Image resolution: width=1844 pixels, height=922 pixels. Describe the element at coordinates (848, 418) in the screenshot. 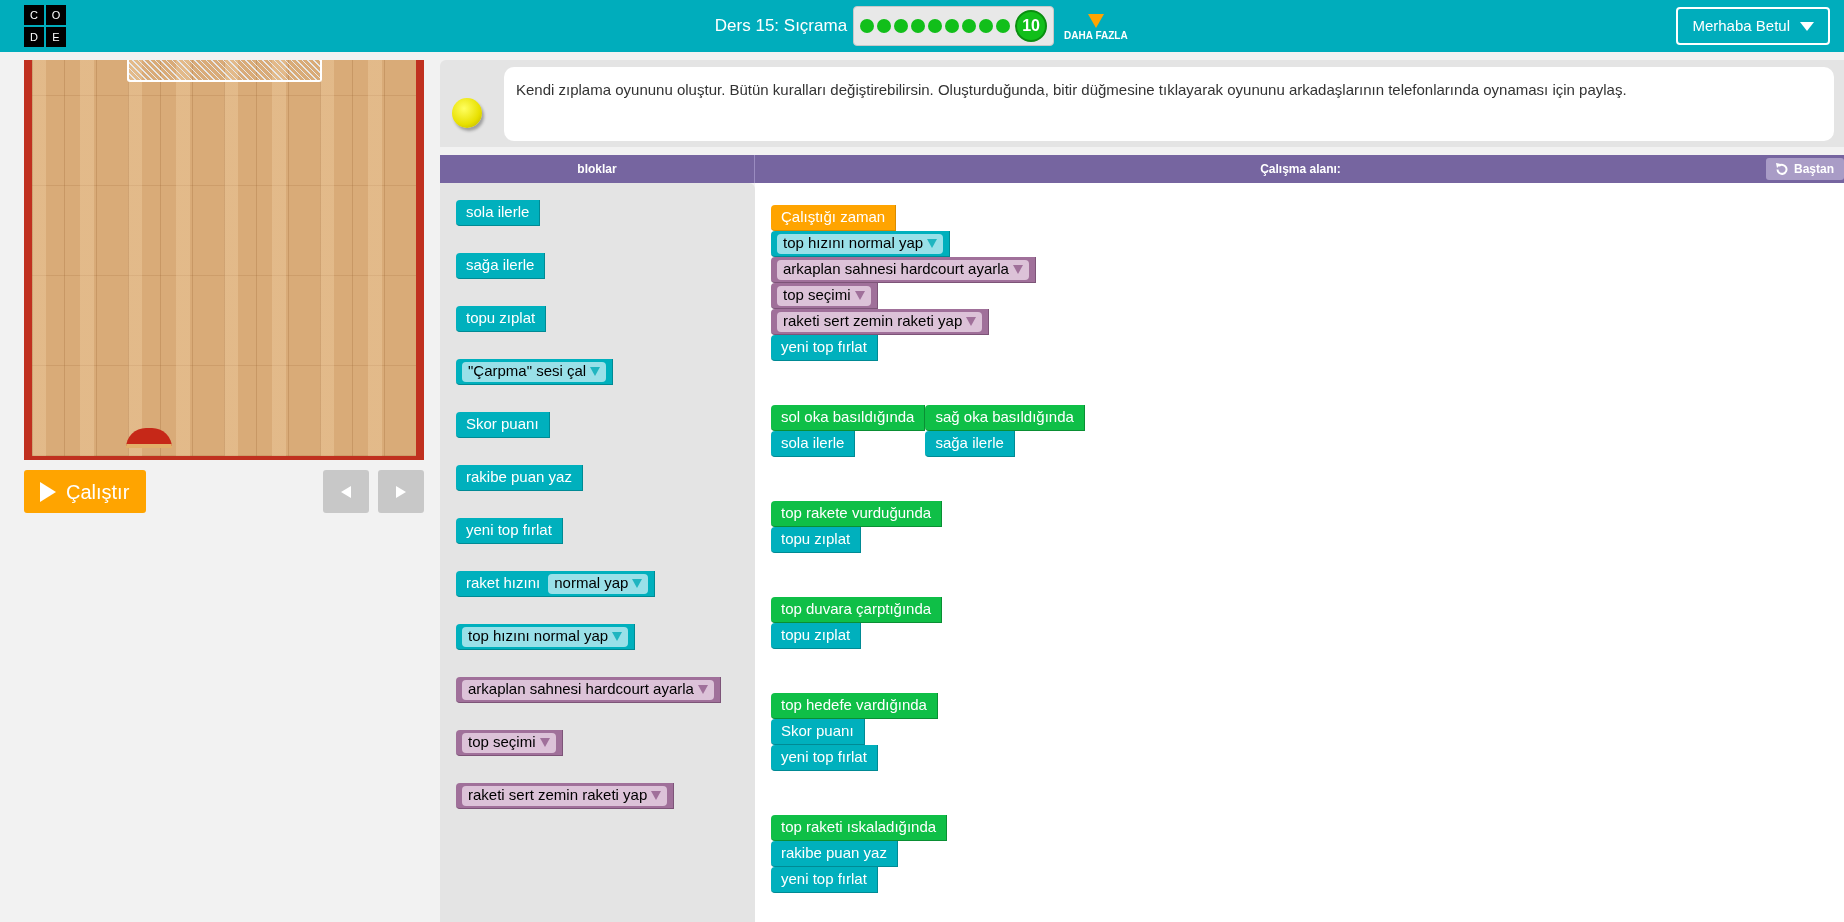

I see `code-block: sol oka basıldığında` at that location.